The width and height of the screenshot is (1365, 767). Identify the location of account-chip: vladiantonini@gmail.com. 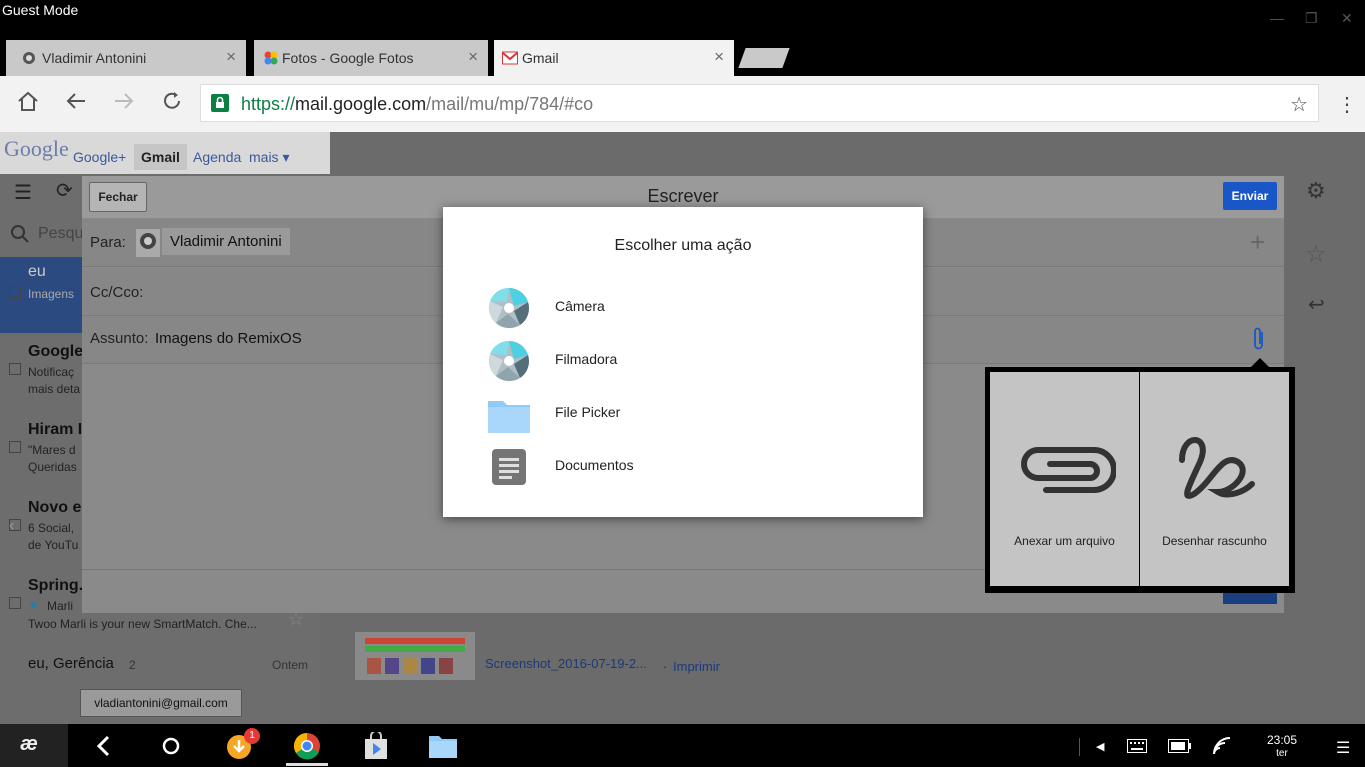
(161, 703).